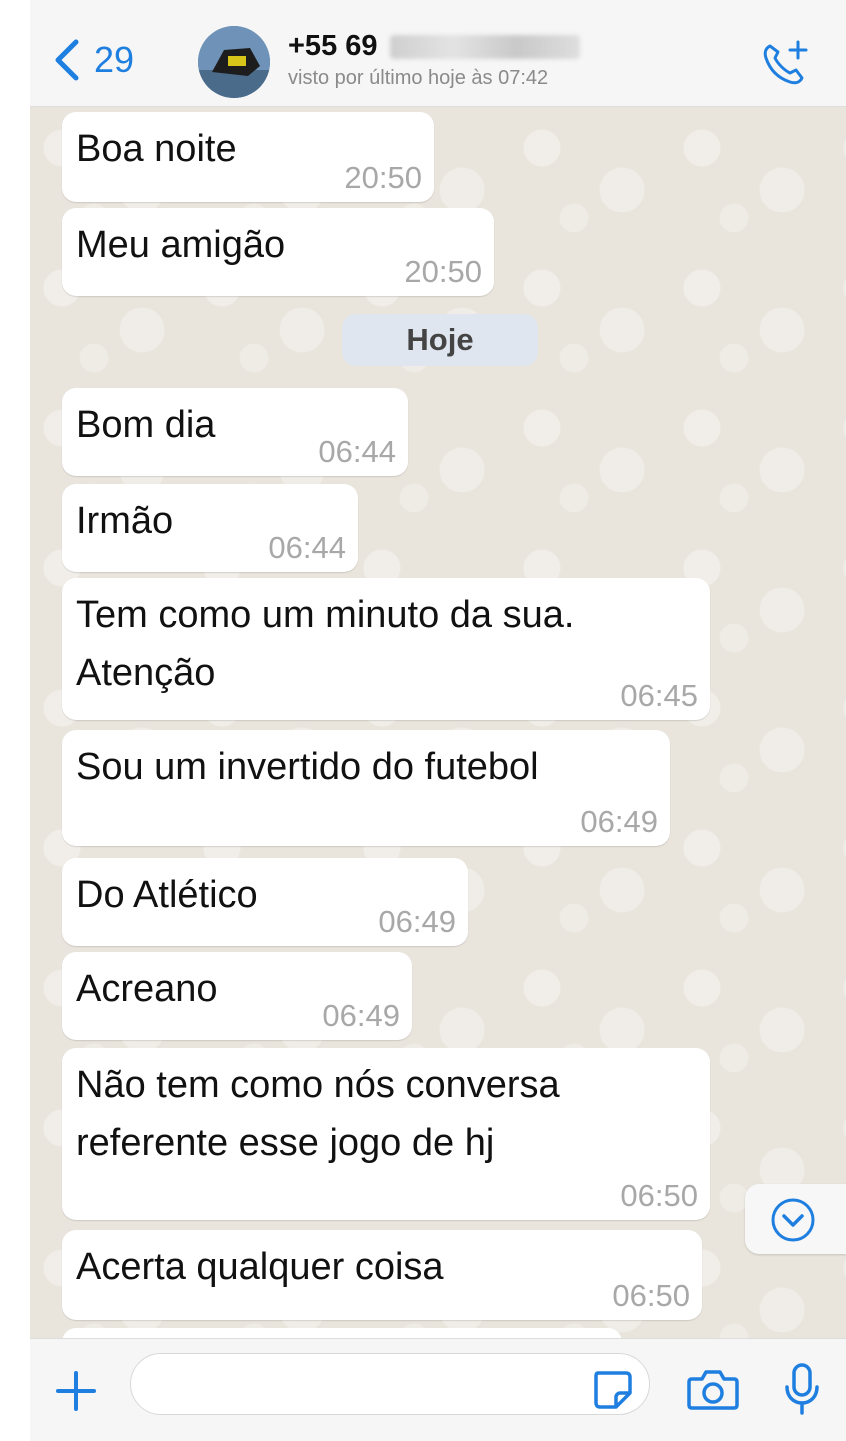 The height and width of the screenshot is (1441, 846). I want to click on scroll-to-bottom-button, so click(795, 1219).